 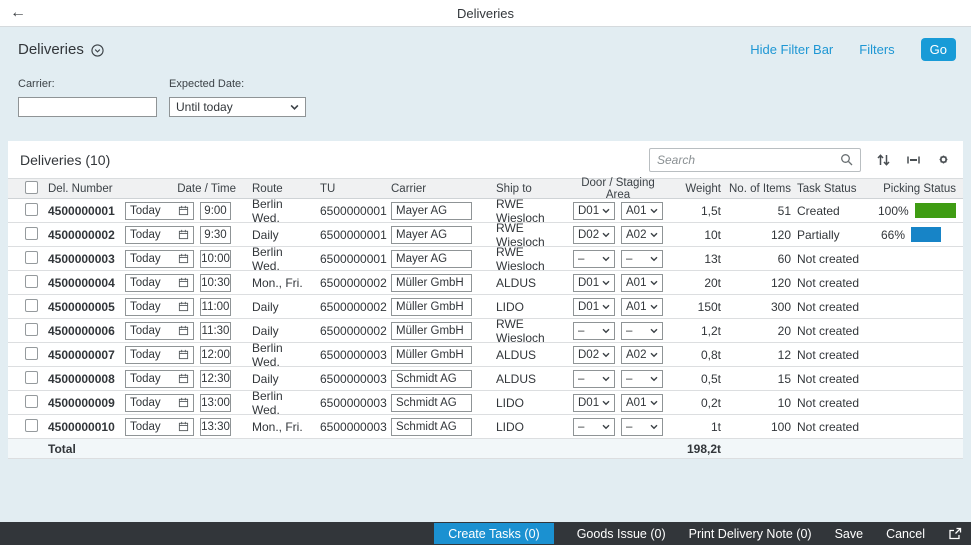 What do you see at coordinates (791, 49) in the screenshot?
I see `hide-filter-bar-link: Hide Filter Bar` at bounding box center [791, 49].